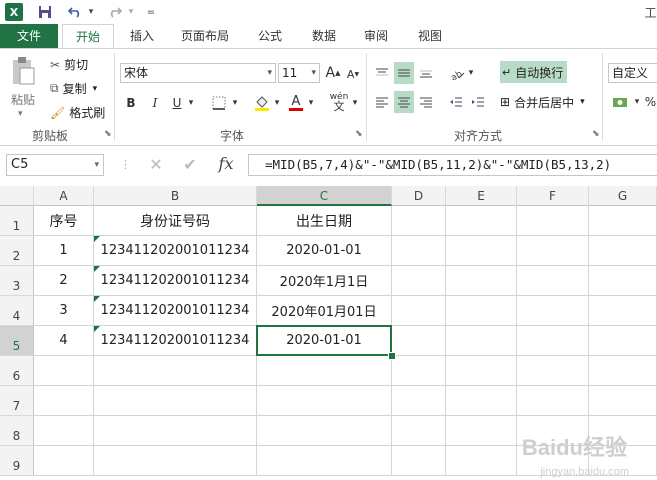 The width and height of the screenshot is (657, 480). Describe the element at coordinates (324, 311) in the screenshot. I see `cell-c4: 2020年01月01日` at that location.